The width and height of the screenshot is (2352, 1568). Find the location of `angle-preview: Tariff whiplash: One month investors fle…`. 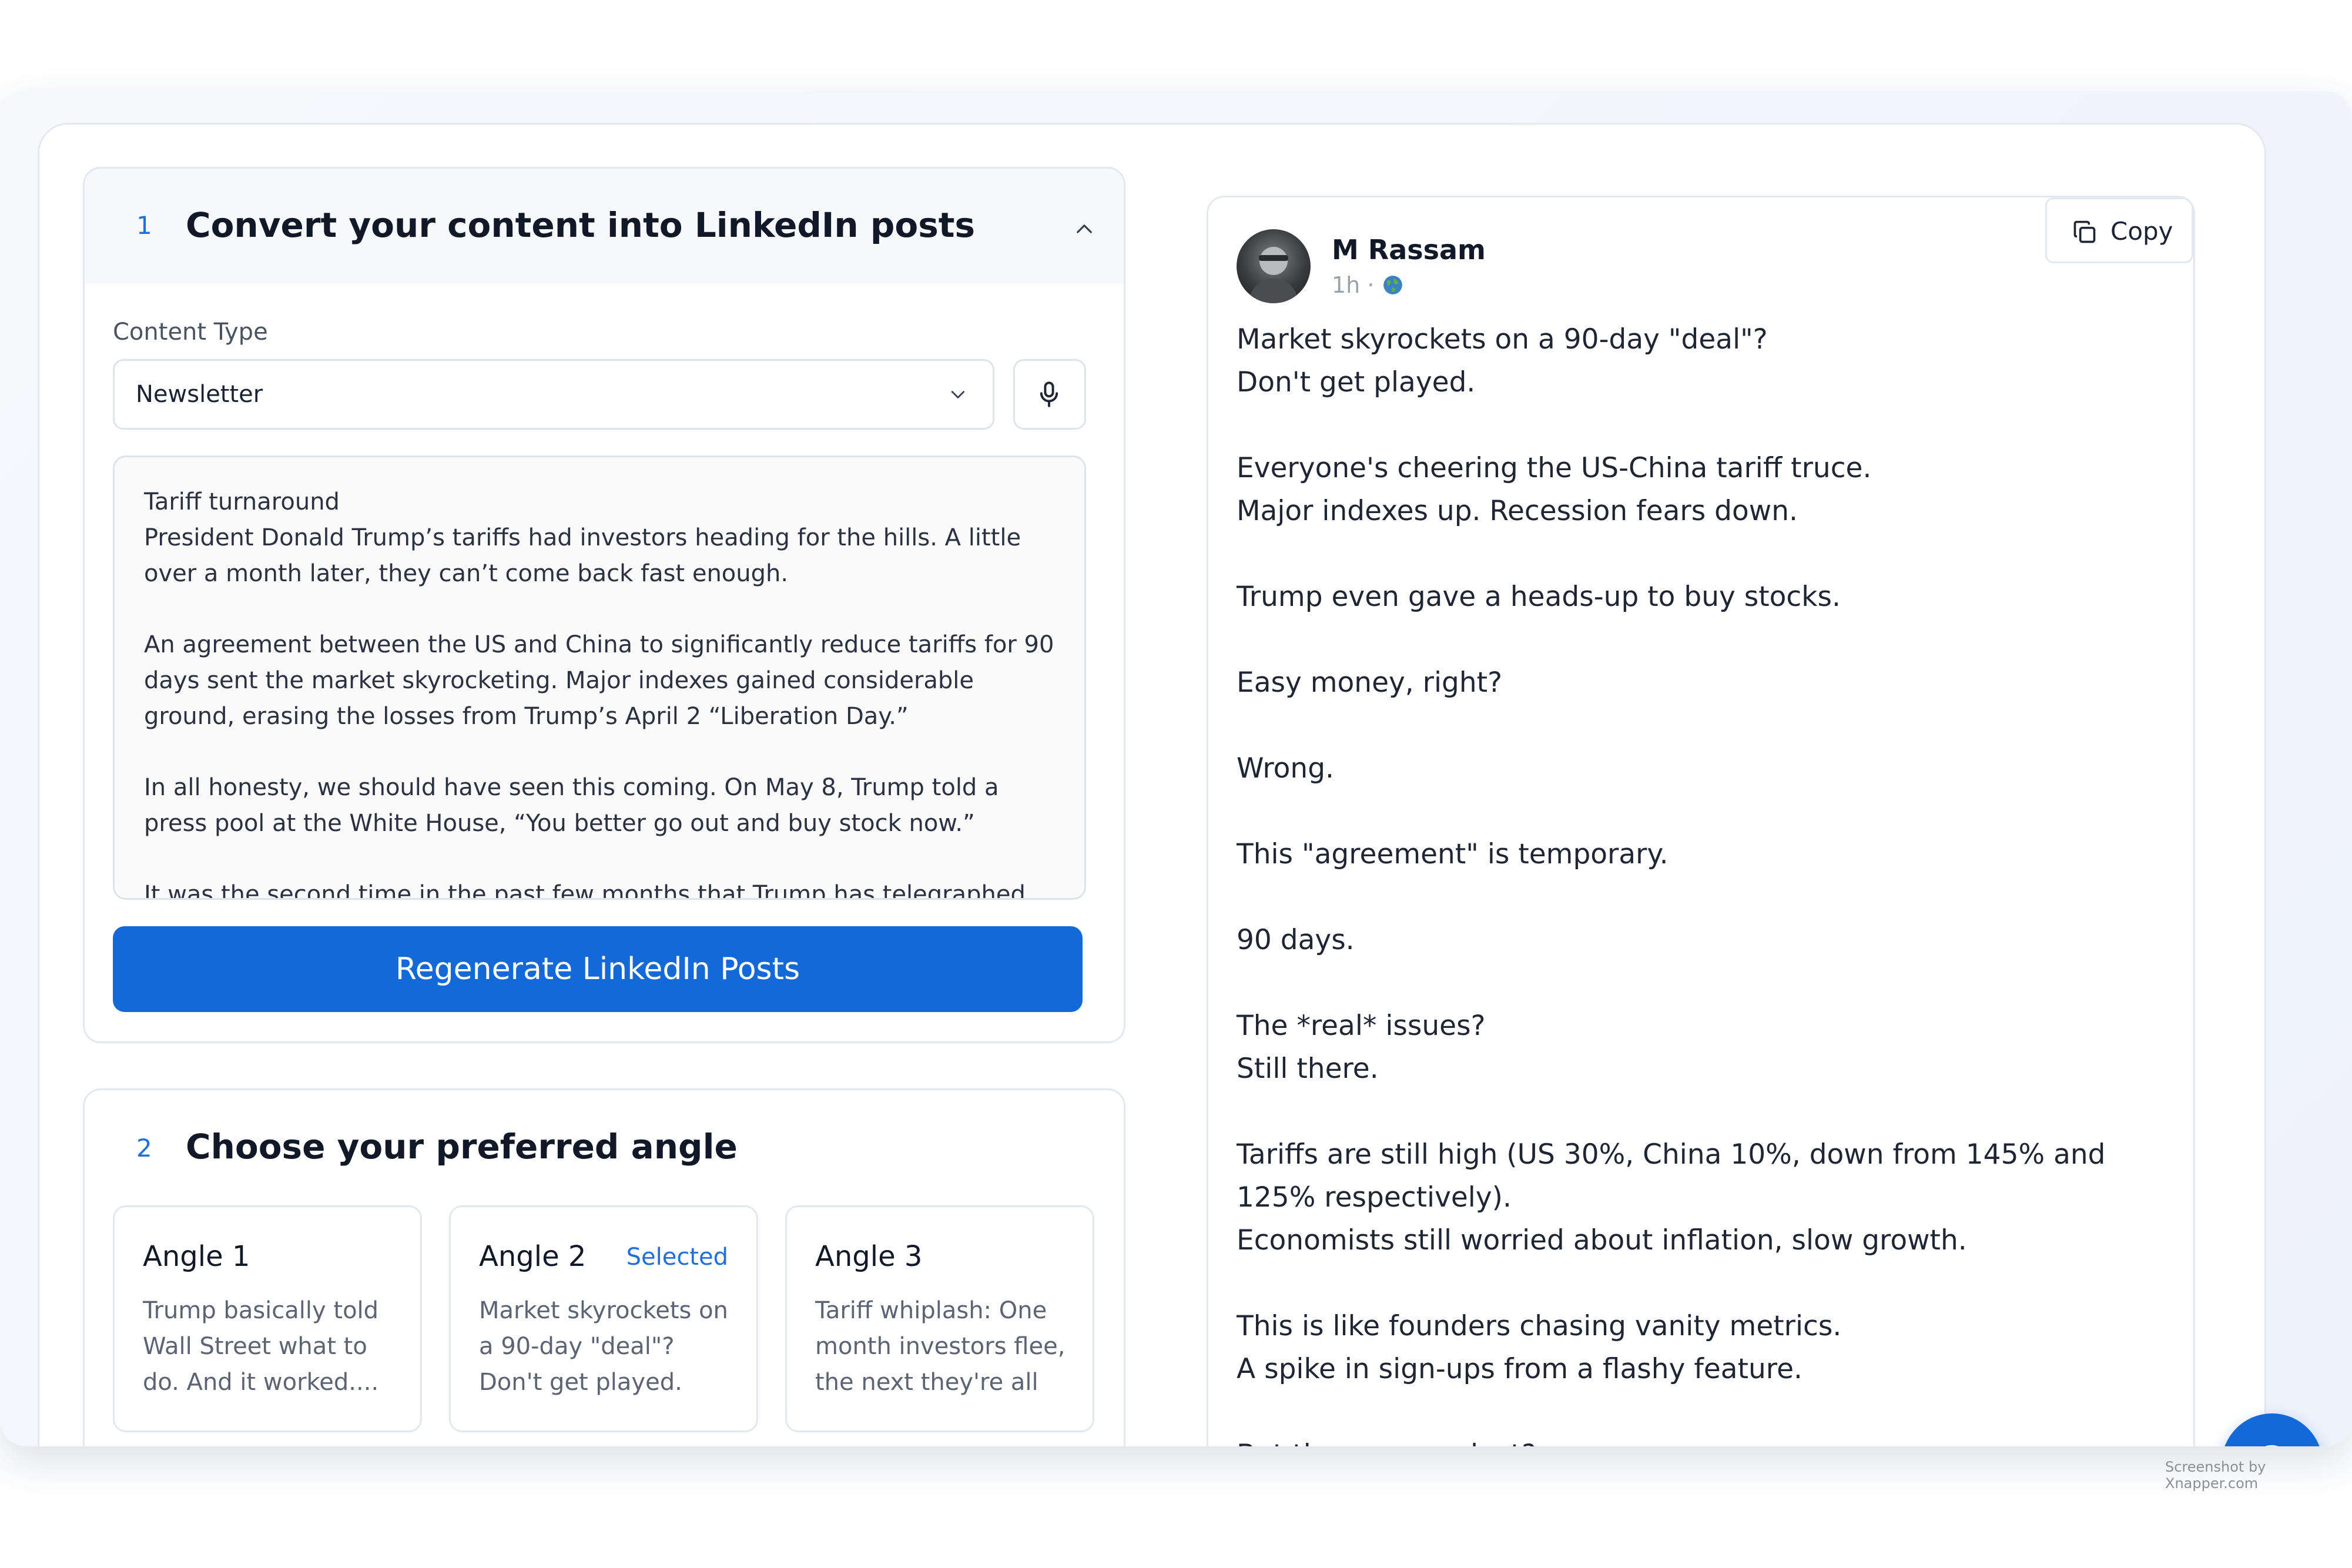

angle-preview: Tariff whiplash: One month investors fle… is located at coordinates (941, 1347).